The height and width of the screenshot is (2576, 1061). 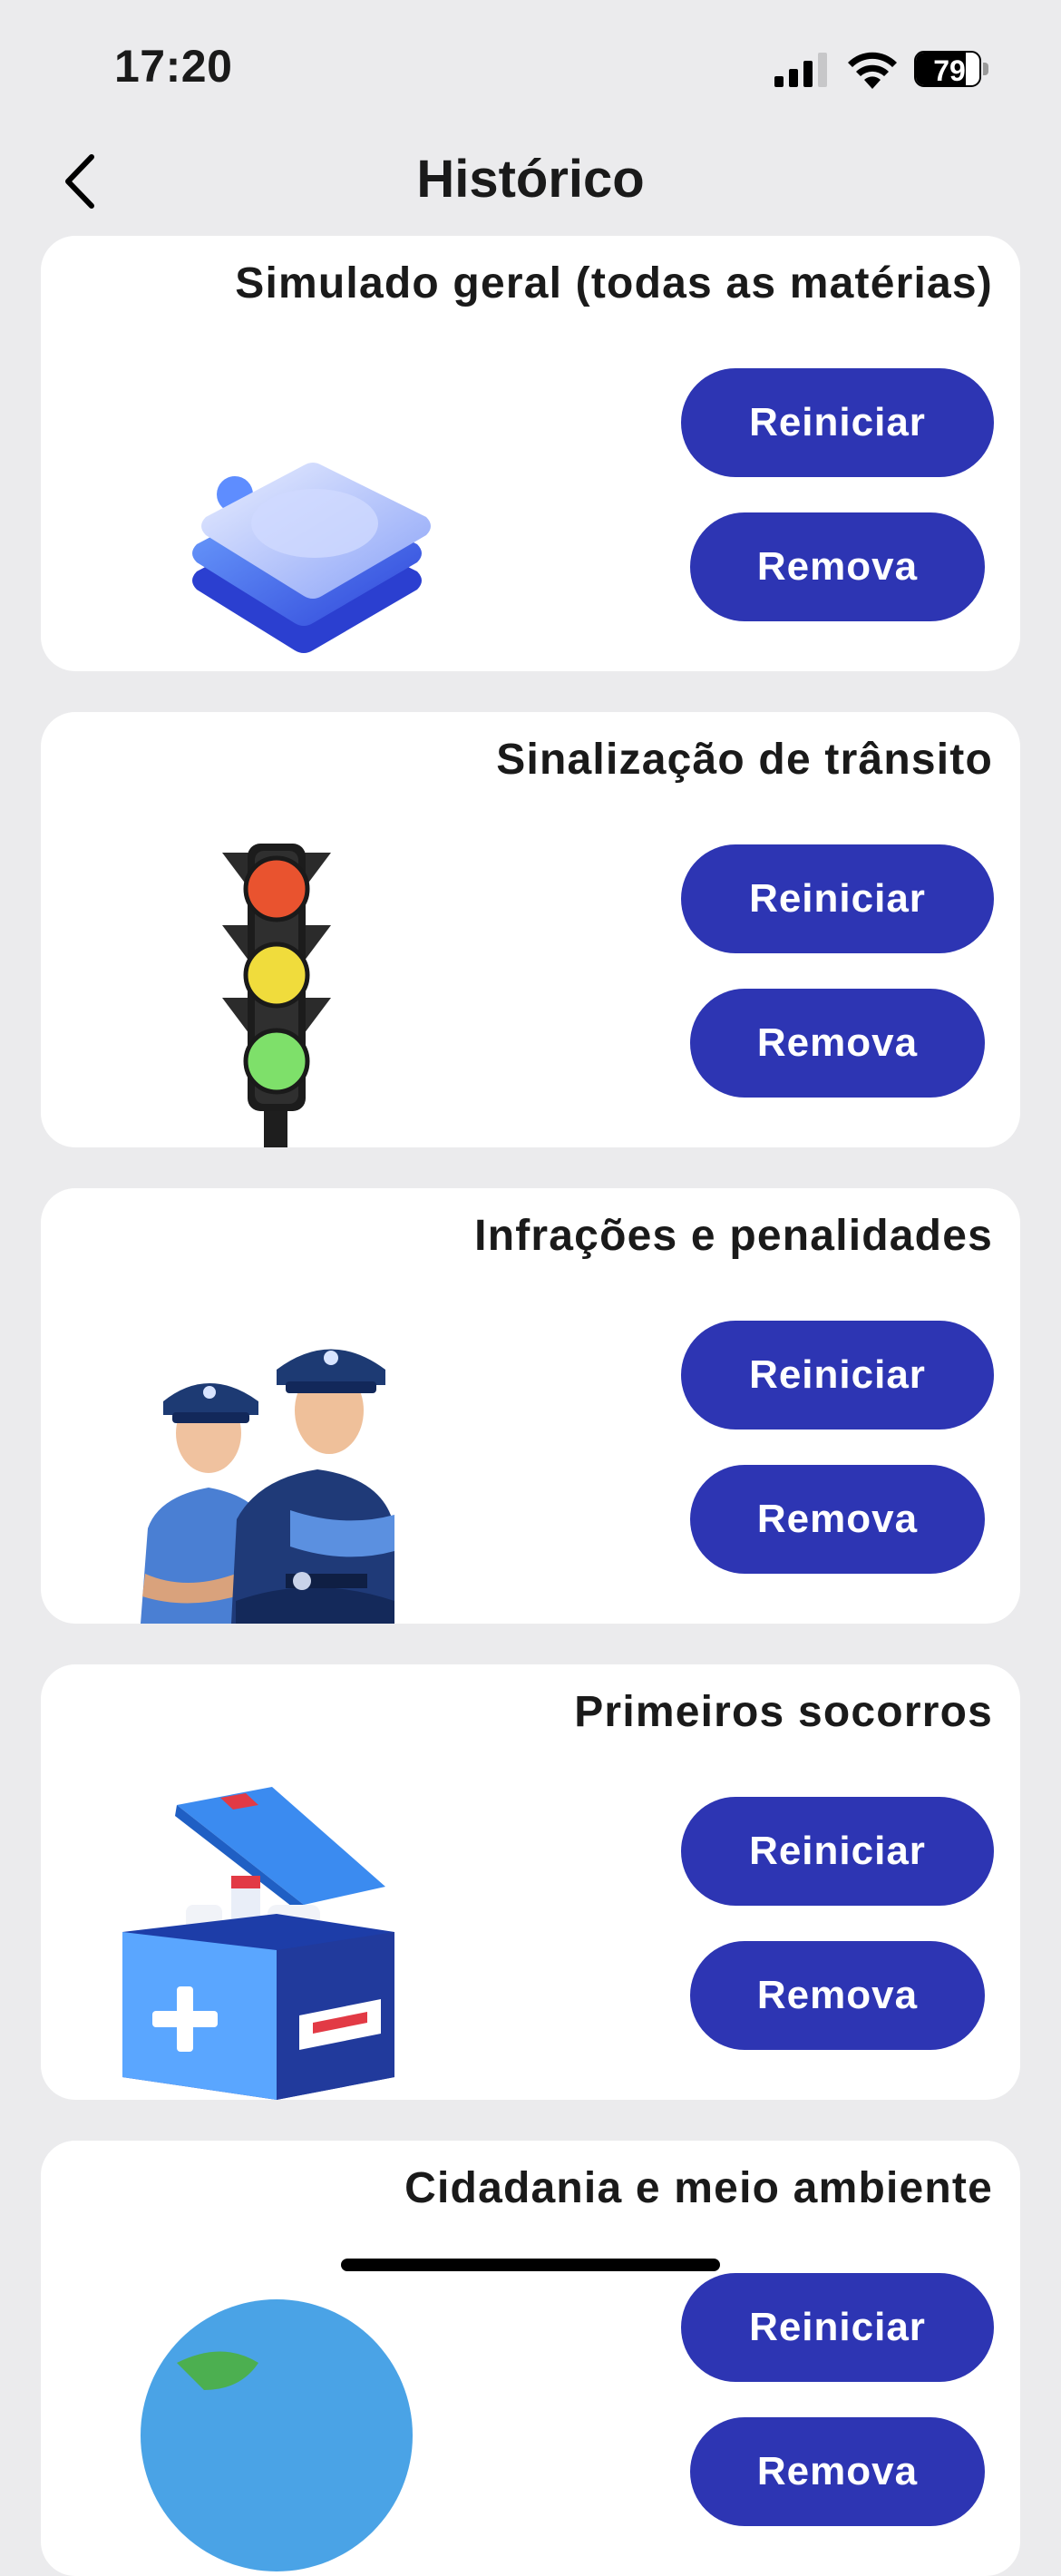 I want to click on card-title: Infrações e penalidades, so click(x=733, y=1236).